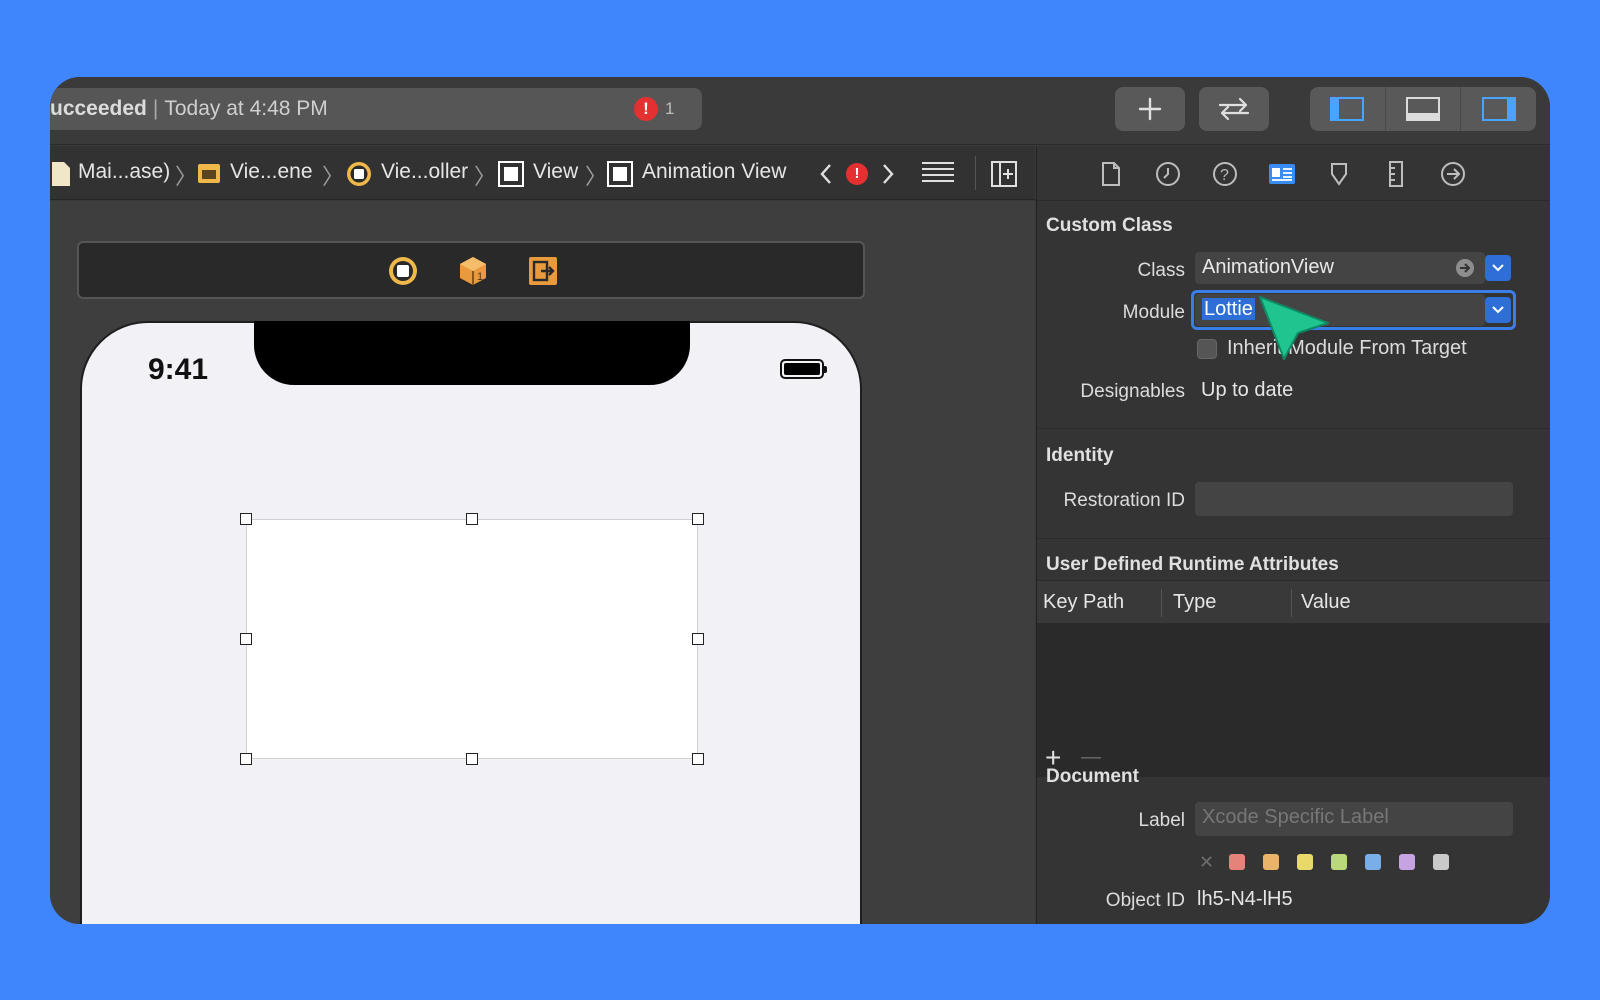  I want to click on build-status-text: ucceeded, so click(98, 108).